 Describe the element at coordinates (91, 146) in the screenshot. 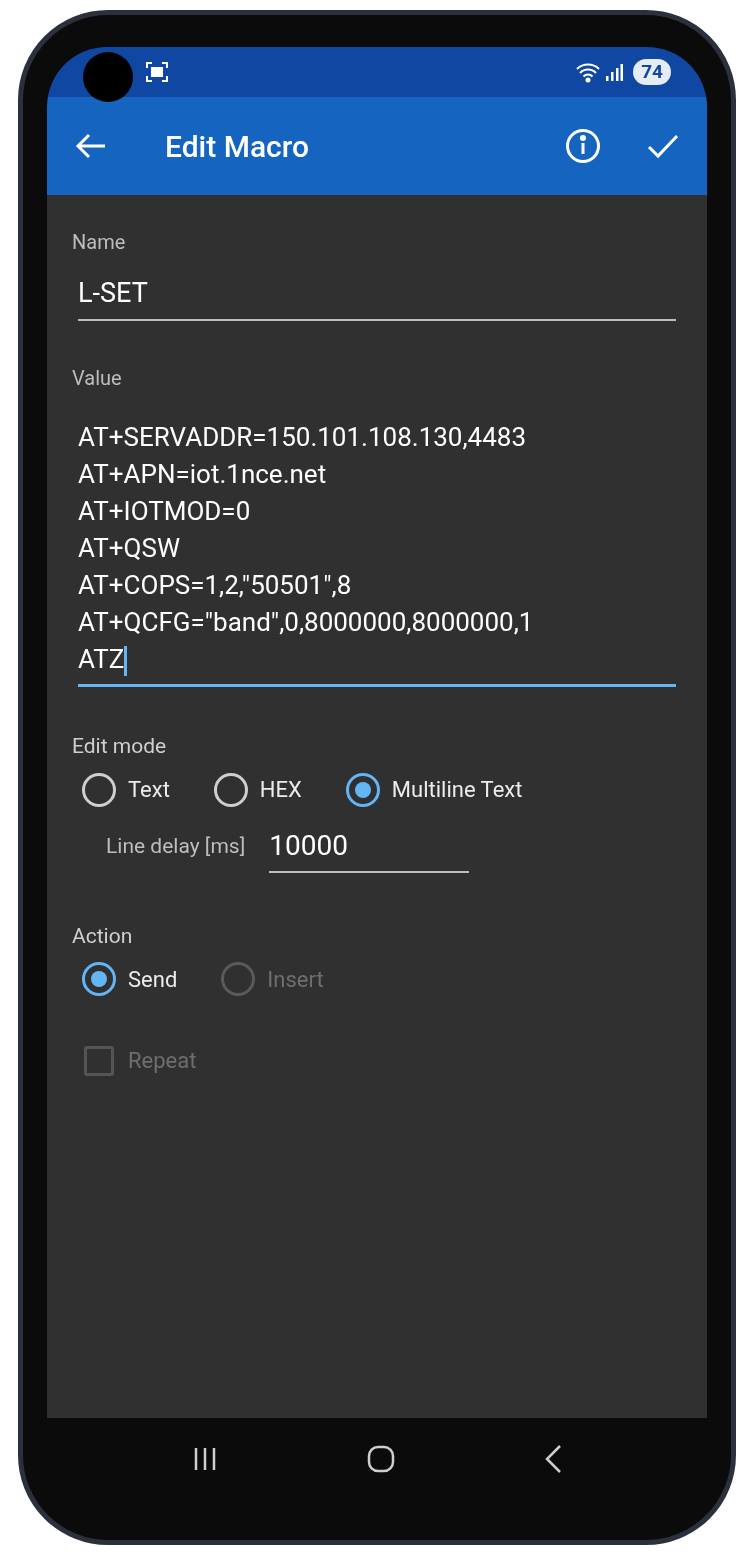

I see `back-arrow-icon` at that location.